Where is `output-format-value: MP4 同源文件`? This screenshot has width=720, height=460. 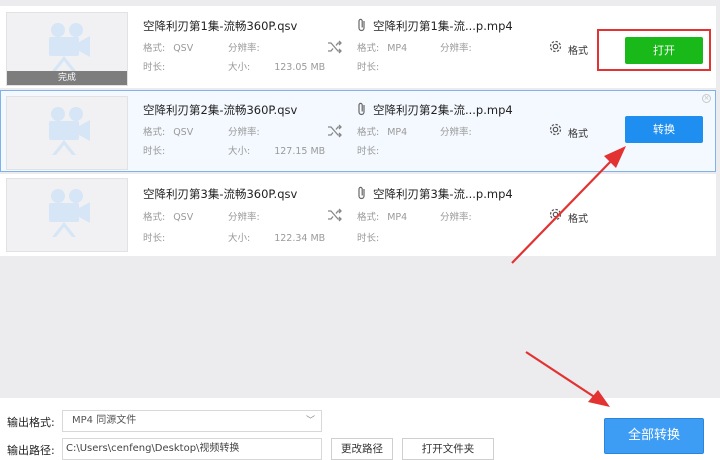
output-format-value: MP4 同源文件 is located at coordinates (104, 420).